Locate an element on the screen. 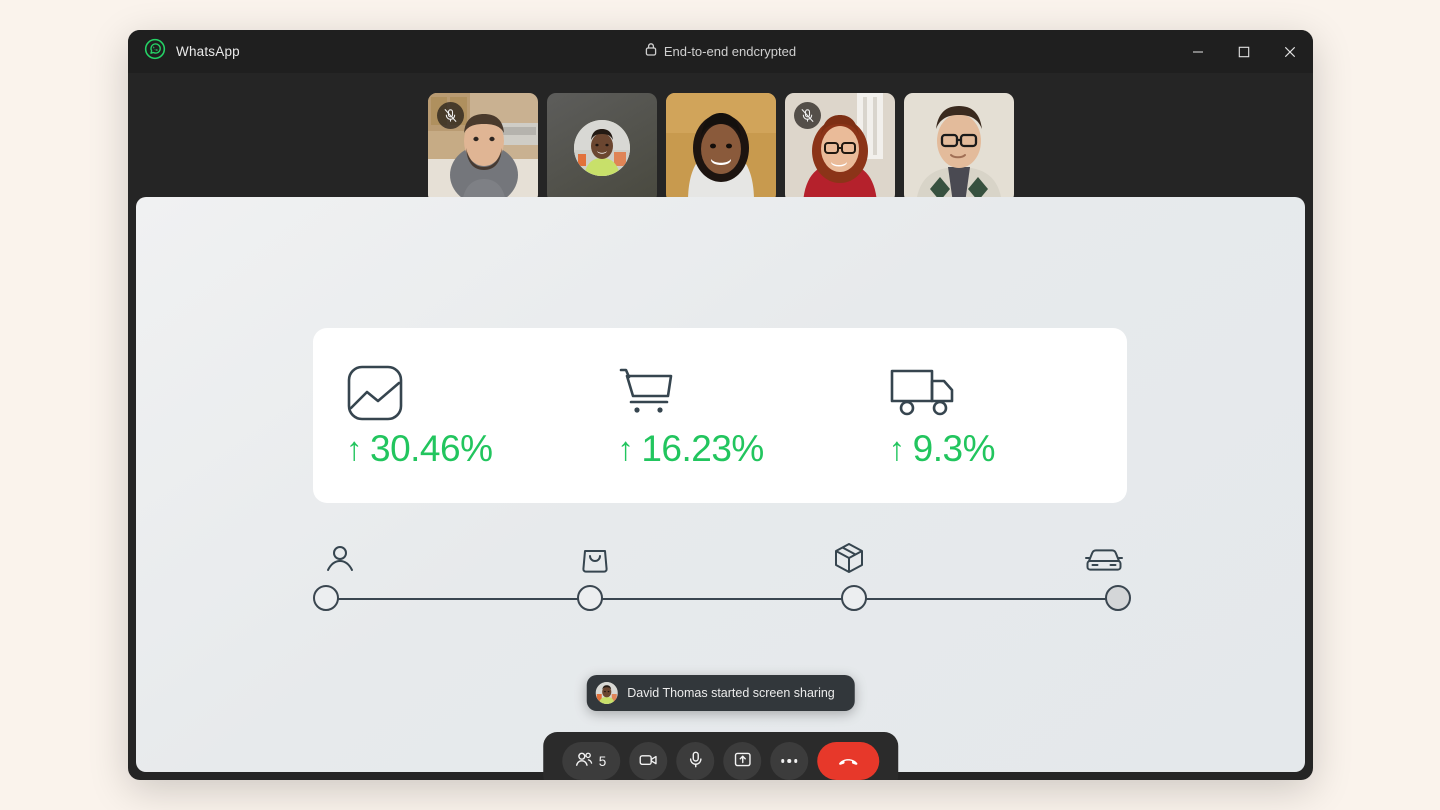 Image resolution: width=1440 pixels, height=810 pixels. end-call-icon is located at coordinates (848, 761).